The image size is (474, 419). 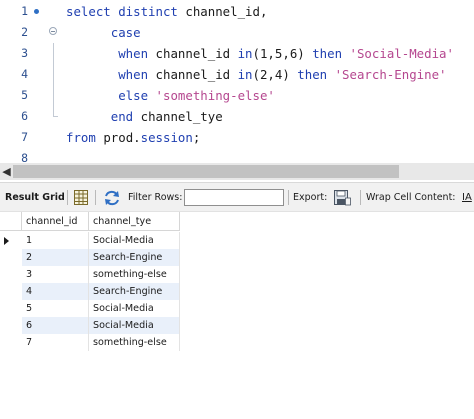 What do you see at coordinates (35, 197) in the screenshot?
I see `result-grid-tab: Result Grid` at bounding box center [35, 197].